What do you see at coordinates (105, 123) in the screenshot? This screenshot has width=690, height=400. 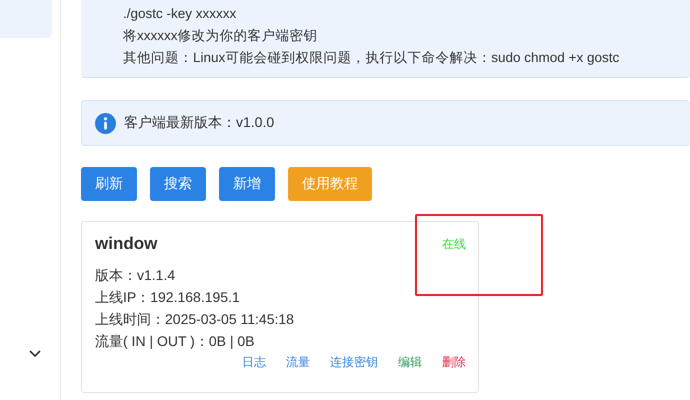 I see `info-icon` at bounding box center [105, 123].